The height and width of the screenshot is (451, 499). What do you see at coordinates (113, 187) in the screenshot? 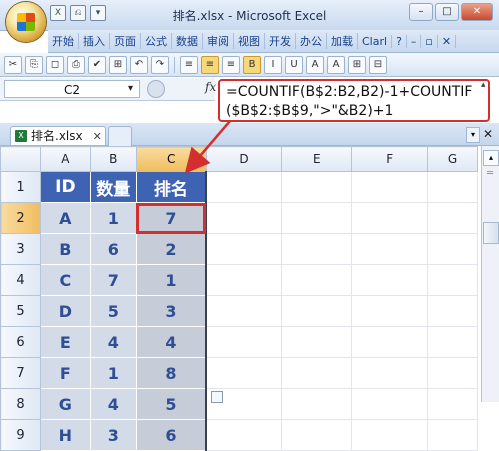
I see `cell-b1: 数量` at bounding box center [113, 187].